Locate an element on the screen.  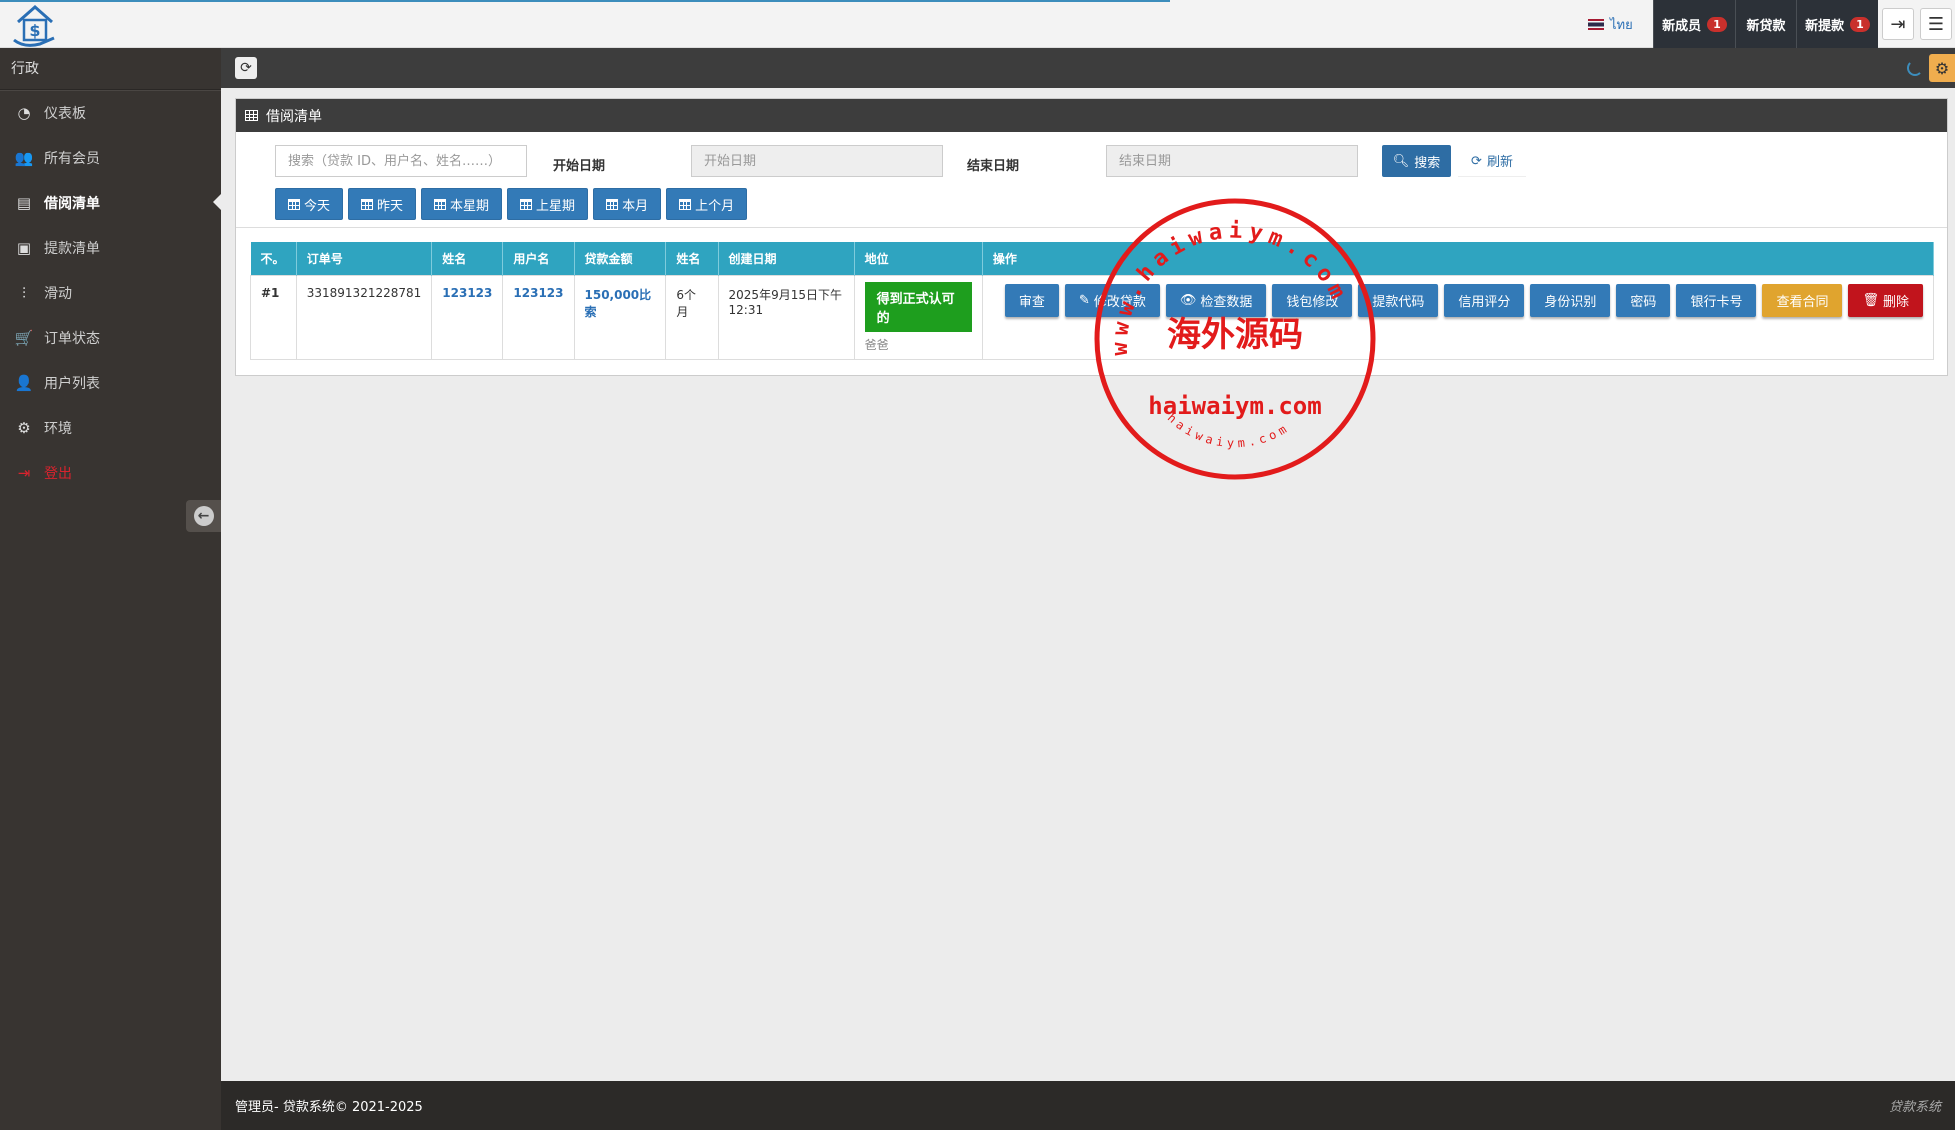
settings-gear-icon: ⚙ is located at coordinates (1942, 68).